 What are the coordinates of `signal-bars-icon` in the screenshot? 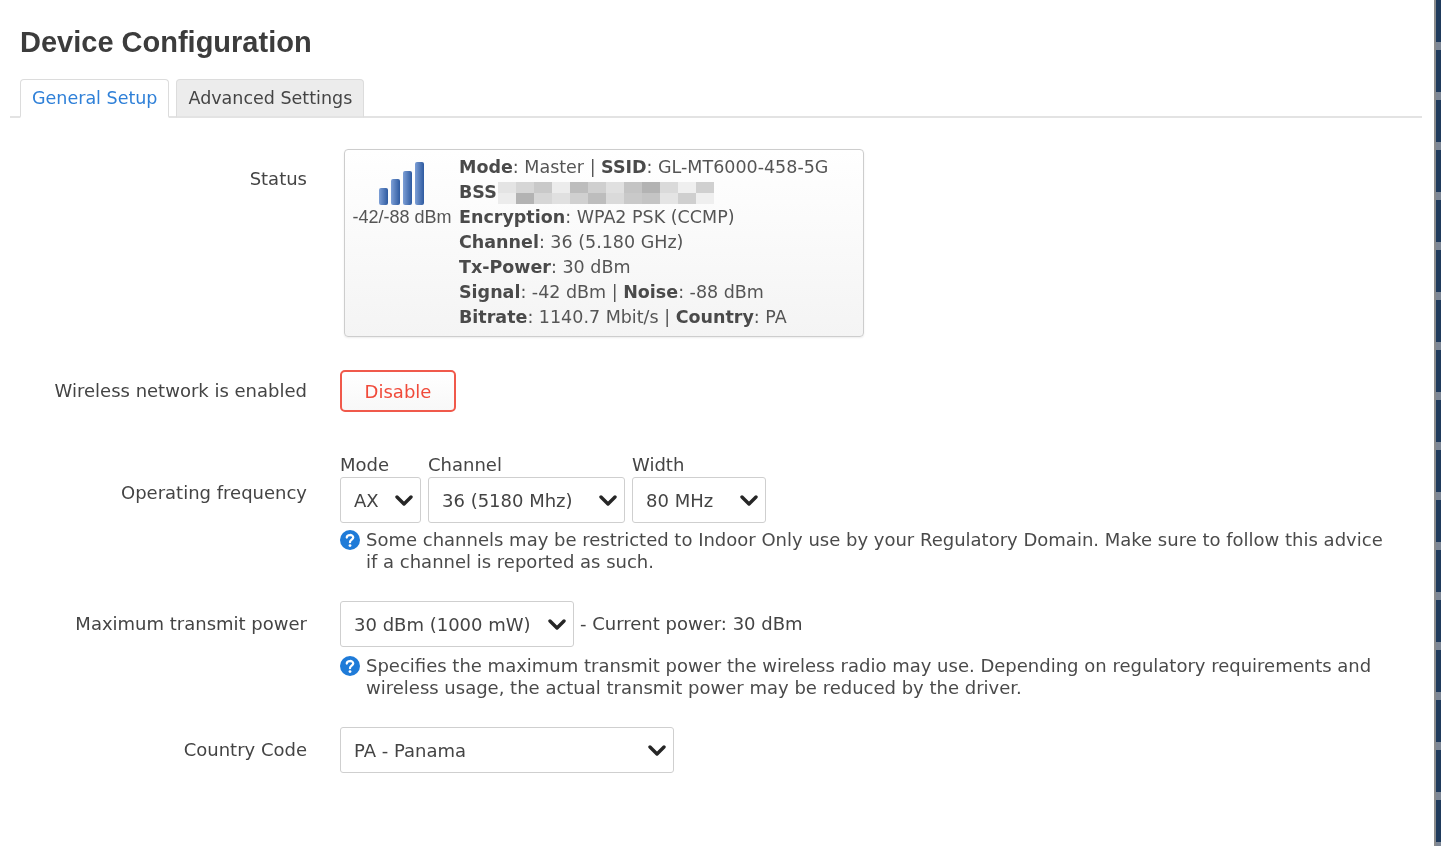 It's located at (402, 183).